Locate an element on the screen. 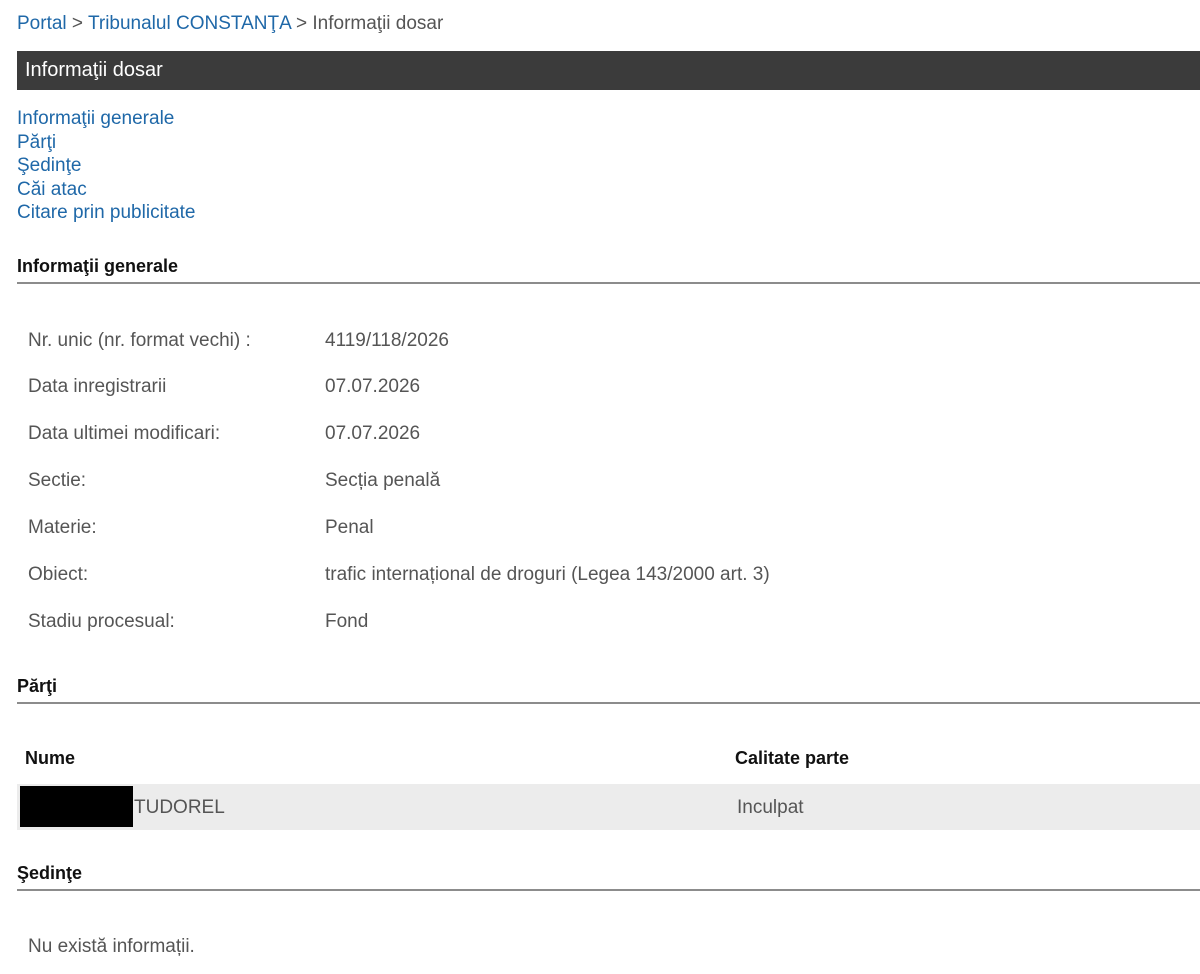 The height and width of the screenshot is (974, 1200). field-label-data-inregistrarii: Data inregistrarii is located at coordinates (97, 386).